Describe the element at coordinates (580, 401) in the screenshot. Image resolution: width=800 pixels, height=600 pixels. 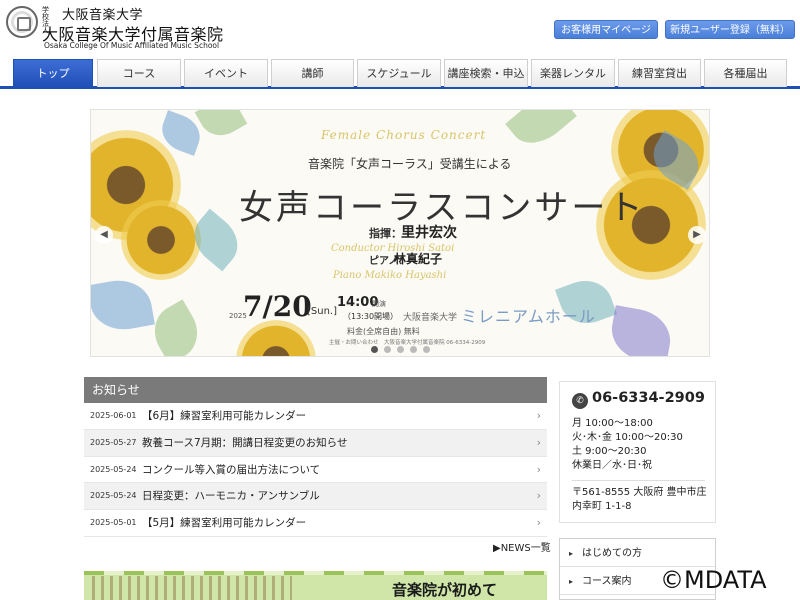
I see `phone-icon: ✆` at that location.